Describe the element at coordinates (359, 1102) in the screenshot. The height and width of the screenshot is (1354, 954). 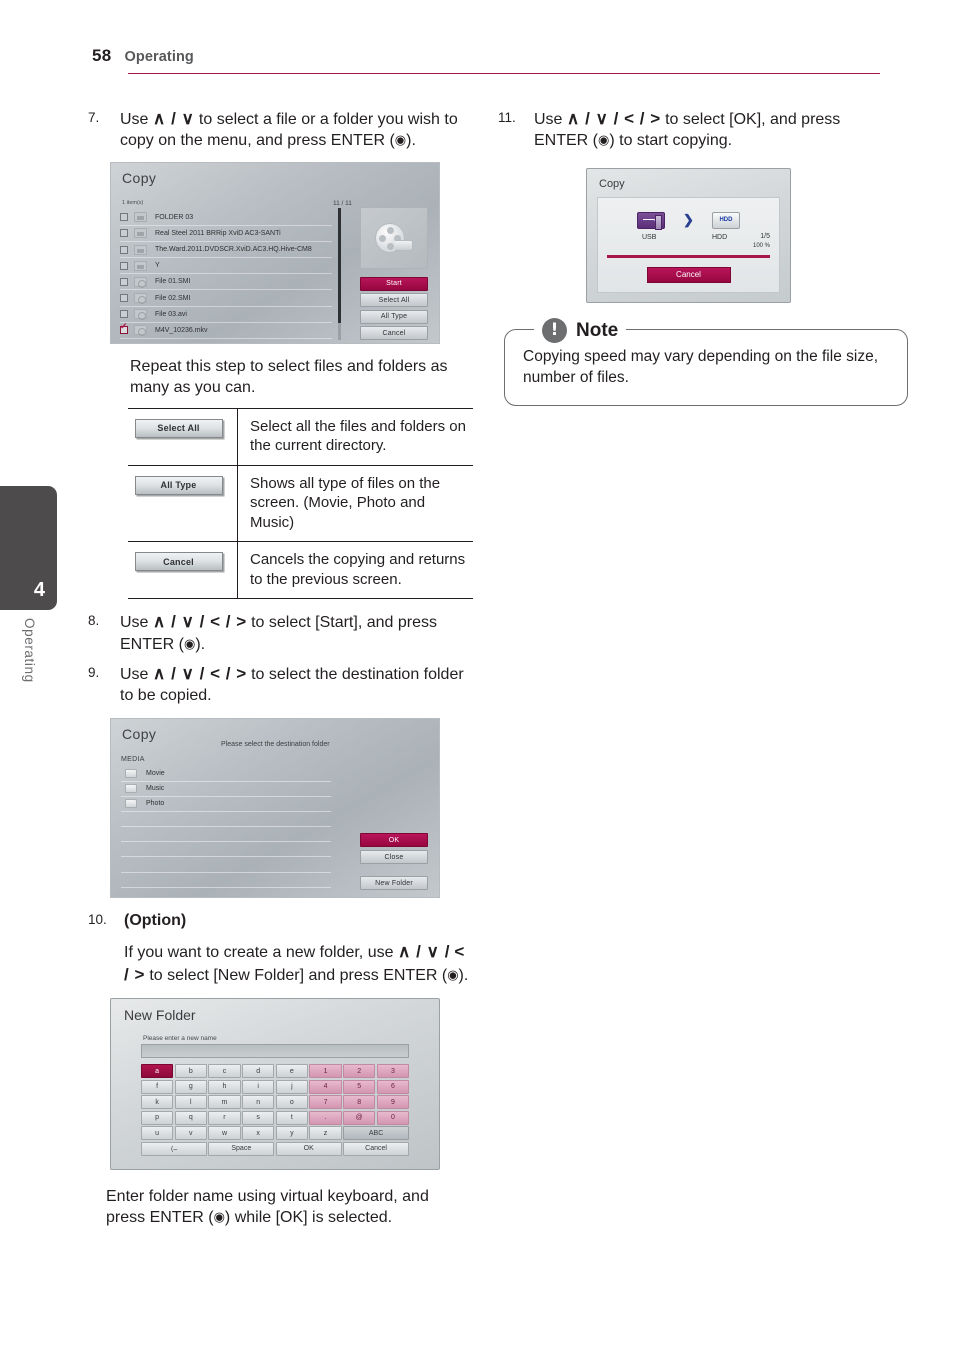
I see `key-8: 8` at that location.